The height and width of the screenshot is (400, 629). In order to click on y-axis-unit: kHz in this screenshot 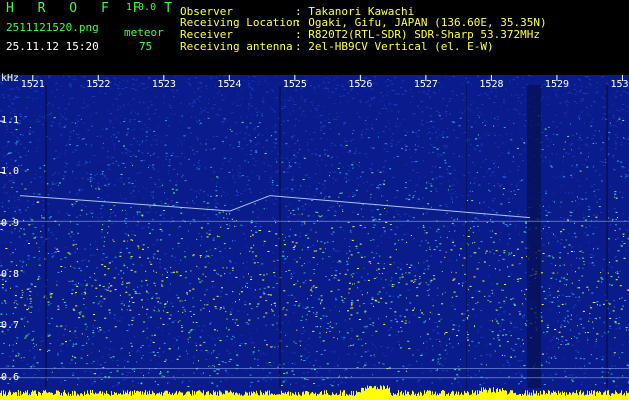, I will do `click(10, 78)`.